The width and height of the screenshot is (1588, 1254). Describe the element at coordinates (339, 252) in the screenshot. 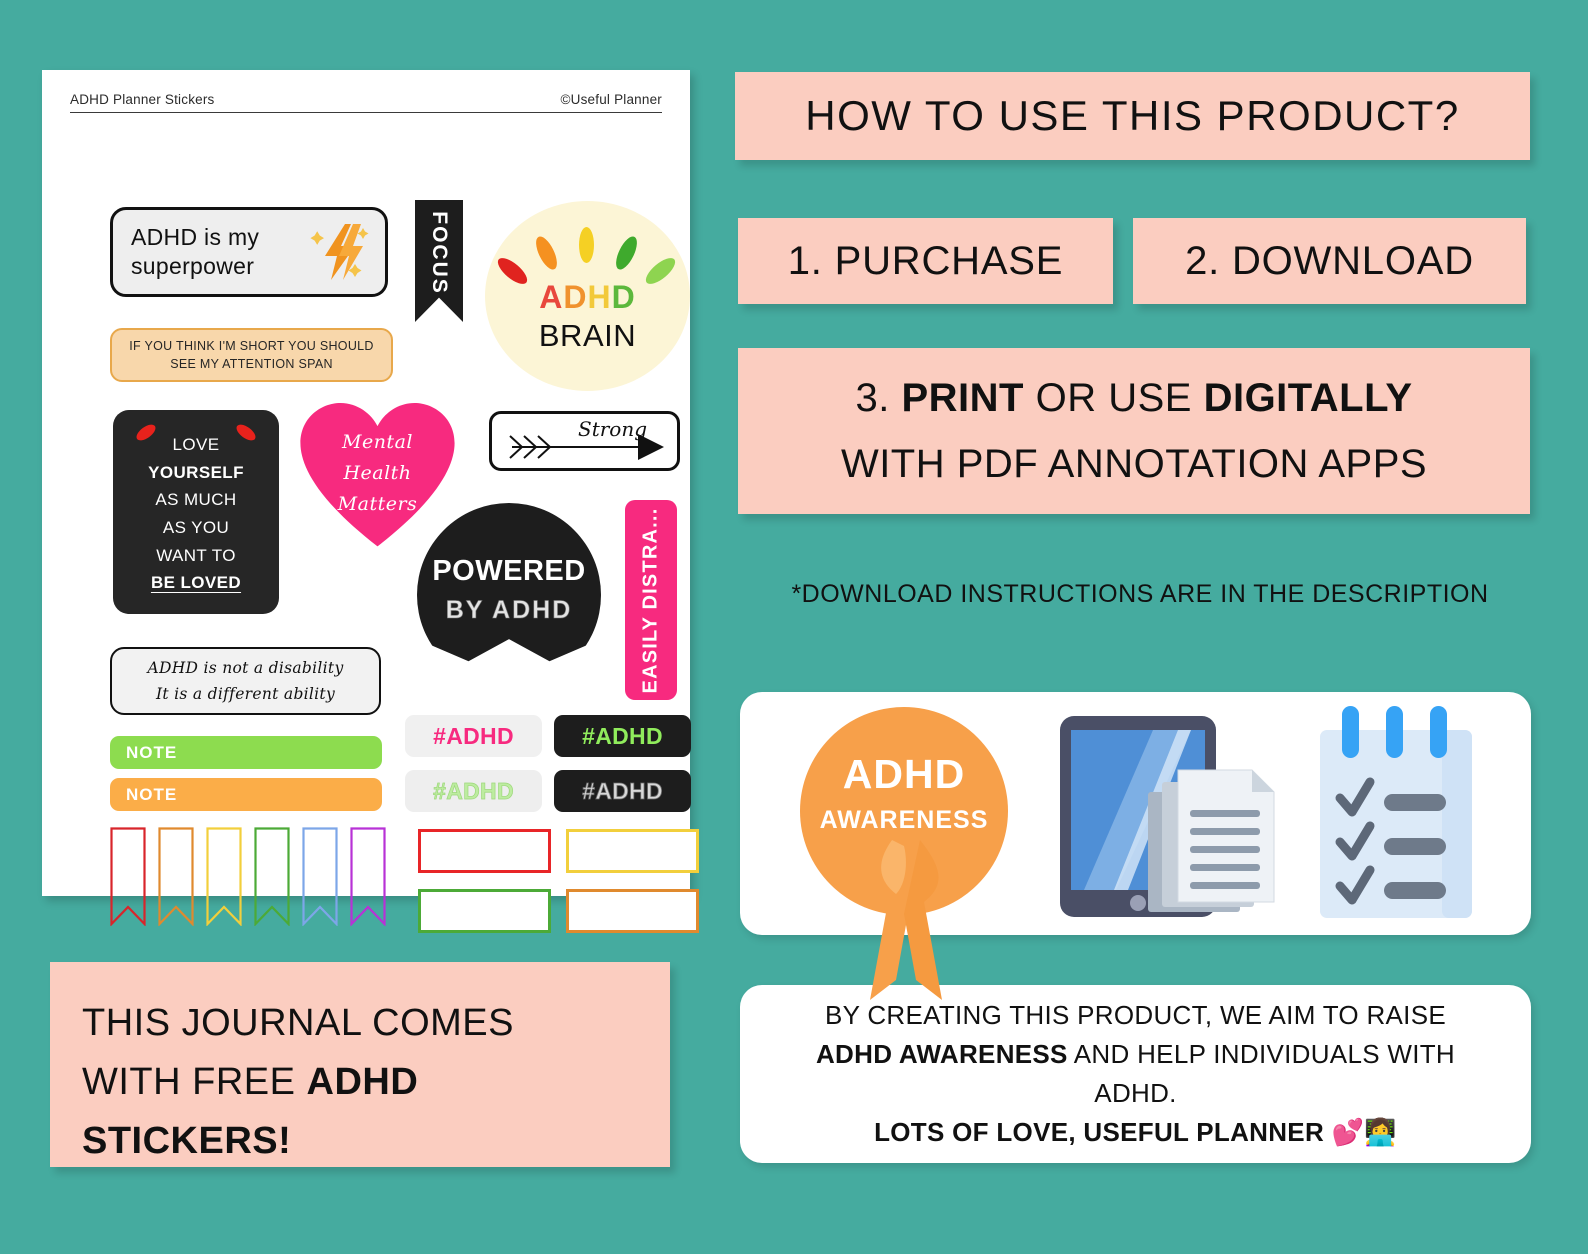

I see `lightning-bolt-icon` at that location.